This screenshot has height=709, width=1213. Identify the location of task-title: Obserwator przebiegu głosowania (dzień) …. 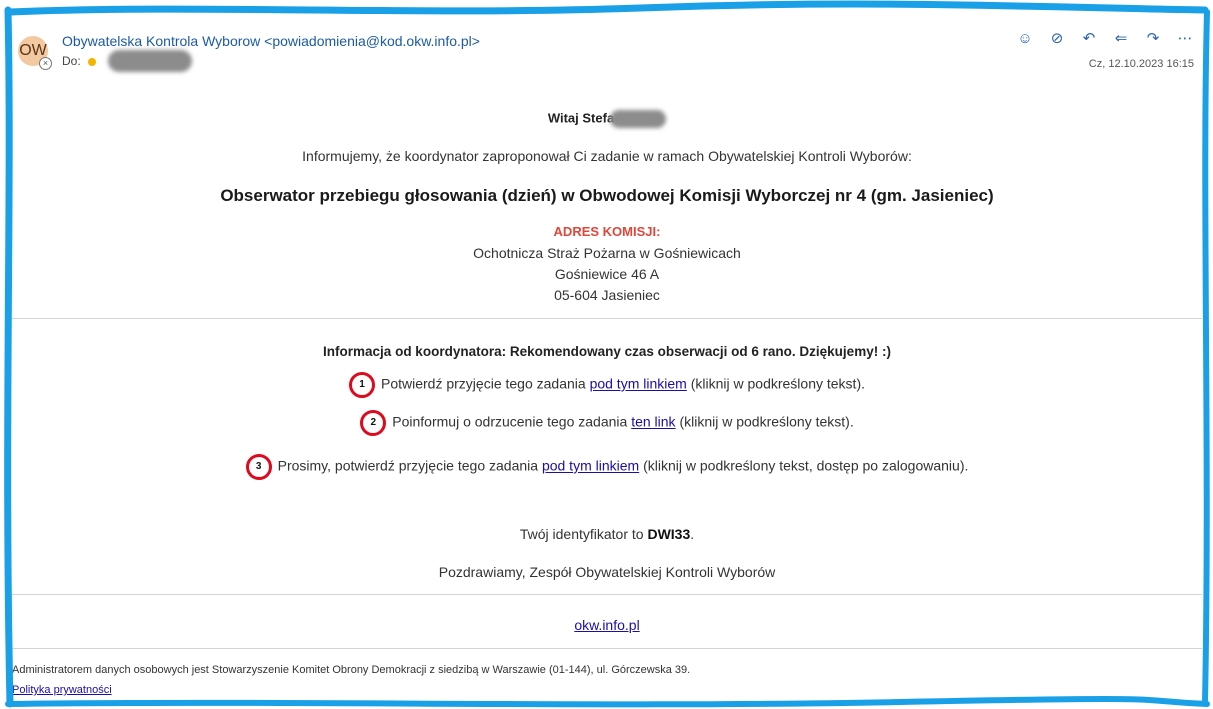
(607, 195).